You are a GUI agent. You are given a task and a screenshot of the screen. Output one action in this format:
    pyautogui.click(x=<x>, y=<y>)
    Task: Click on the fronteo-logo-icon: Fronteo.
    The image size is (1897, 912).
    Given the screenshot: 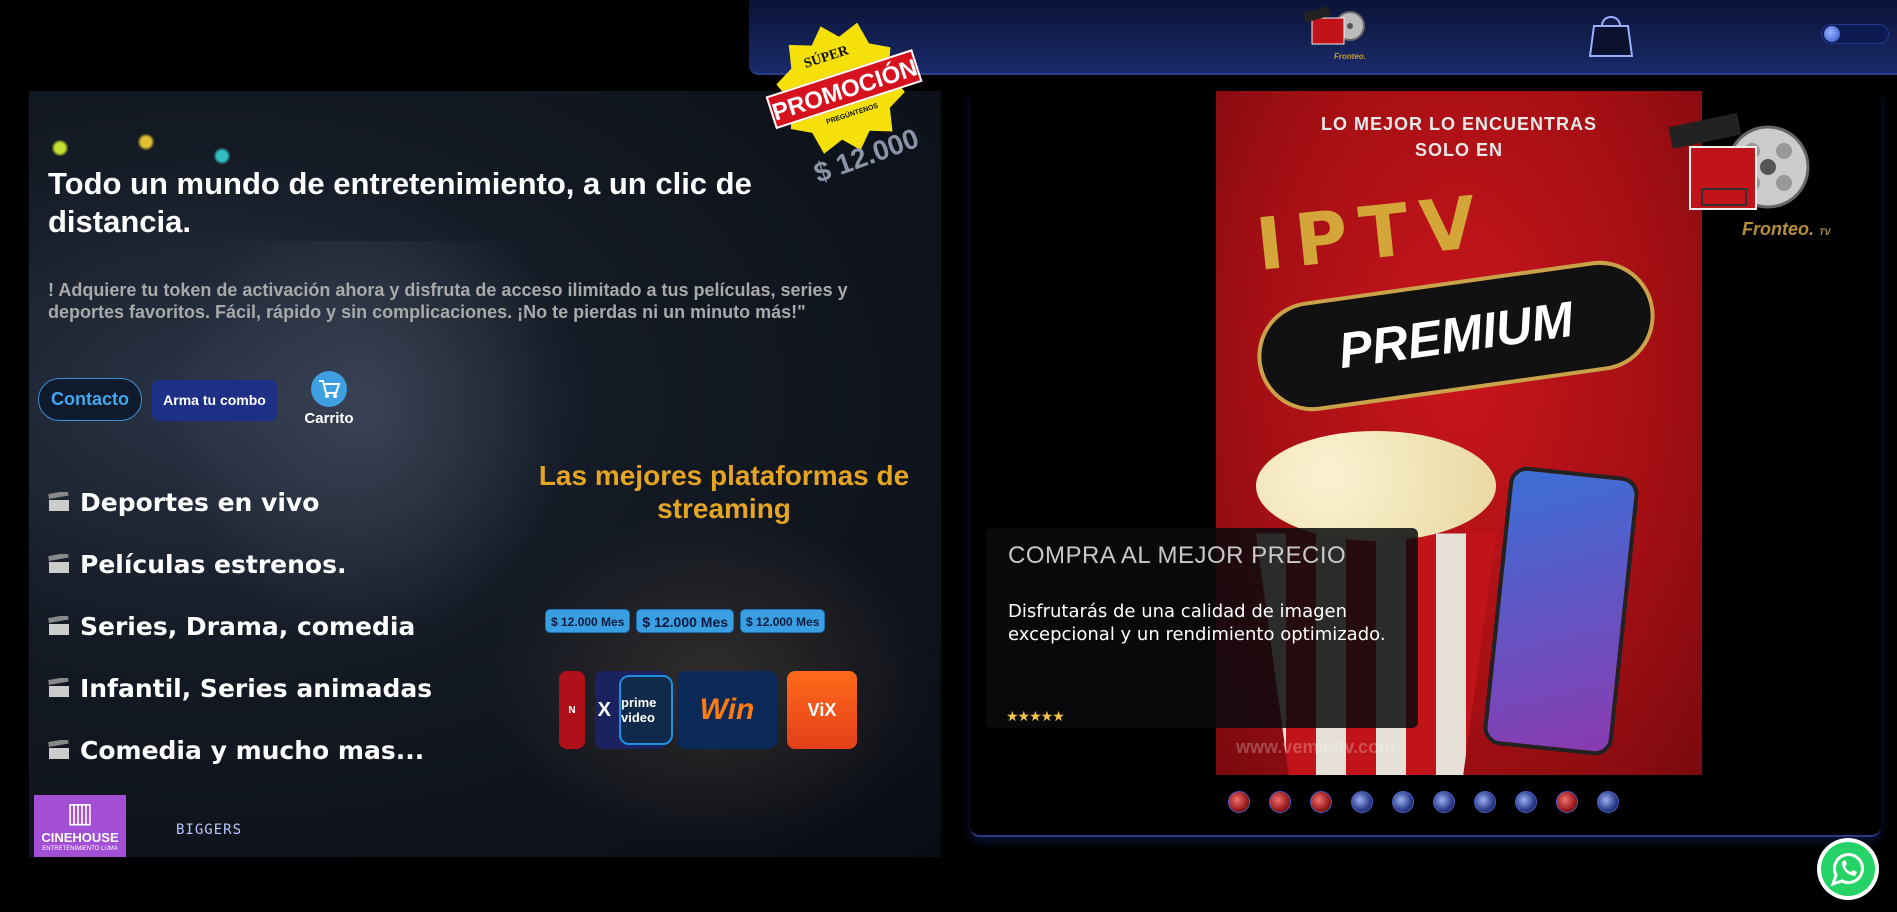 What is the action you would take?
    pyautogui.click(x=1334, y=34)
    